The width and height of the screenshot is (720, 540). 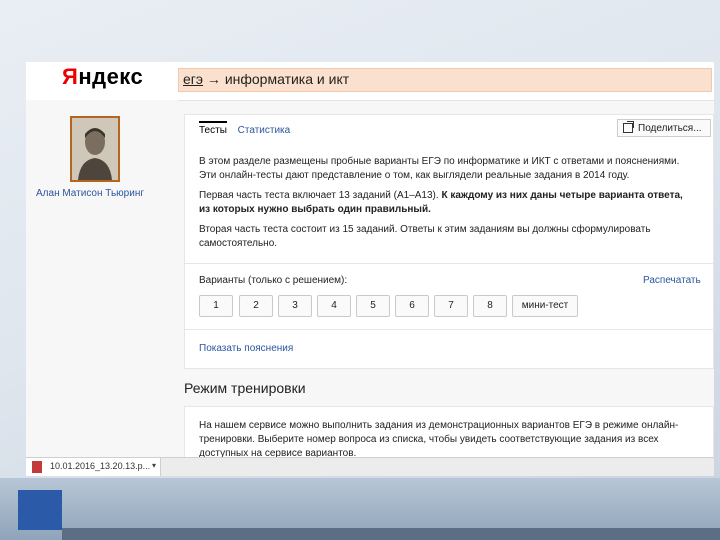 I want to click on yandex-header: Яндекс егэ → информатика и икт, so click(x=370, y=81).